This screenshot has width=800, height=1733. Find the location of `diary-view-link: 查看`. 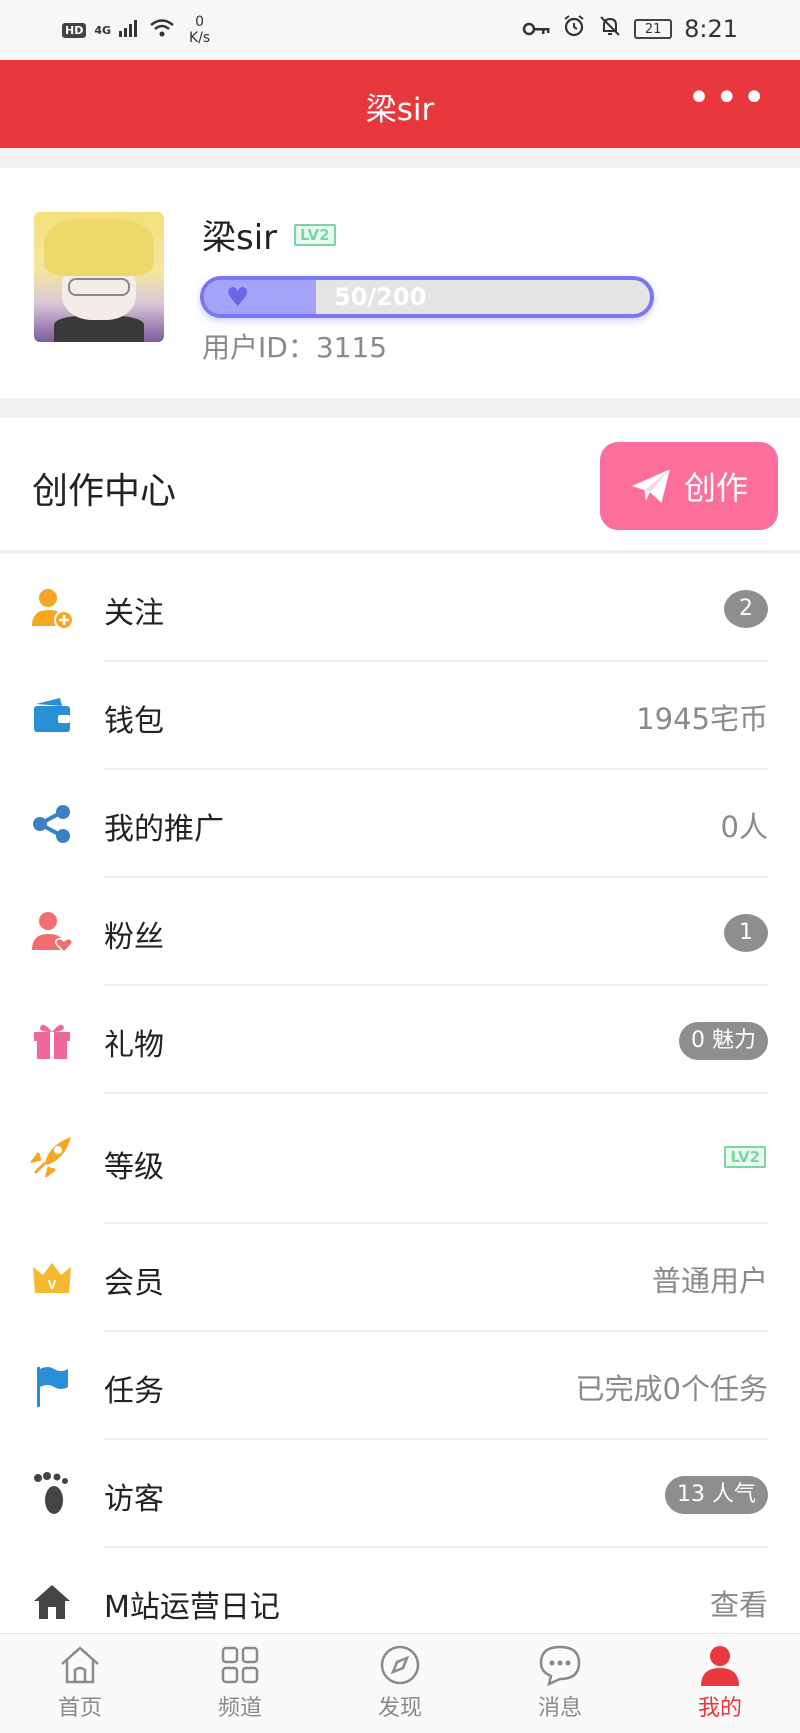

diary-view-link: 查看 is located at coordinates (739, 1603).